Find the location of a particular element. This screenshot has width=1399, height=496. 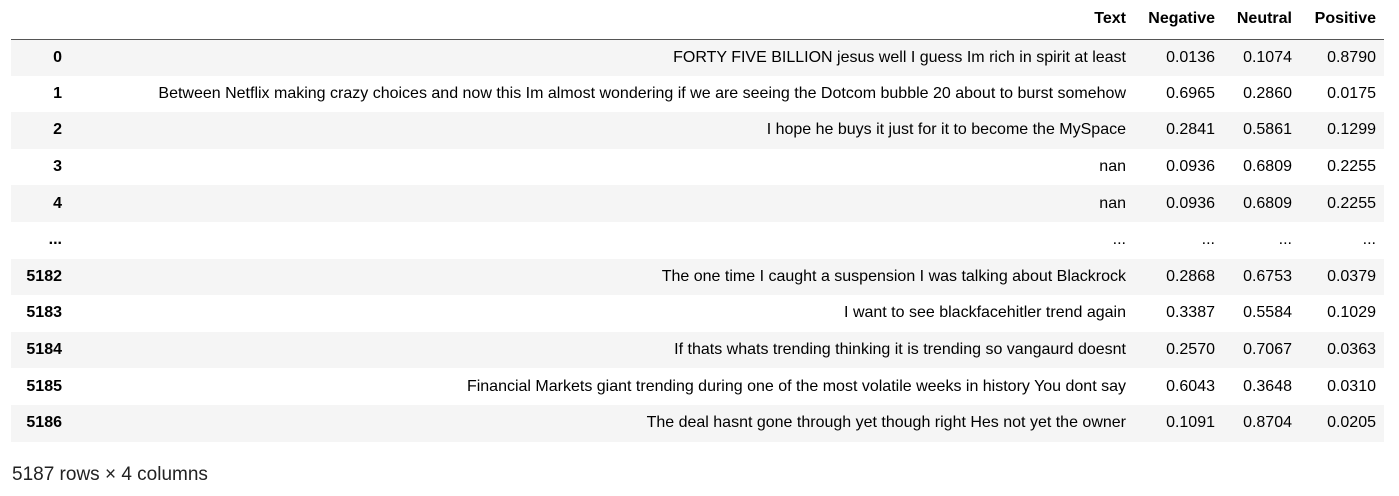

cell-negative: 0.2841 is located at coordinates (1190, 130).